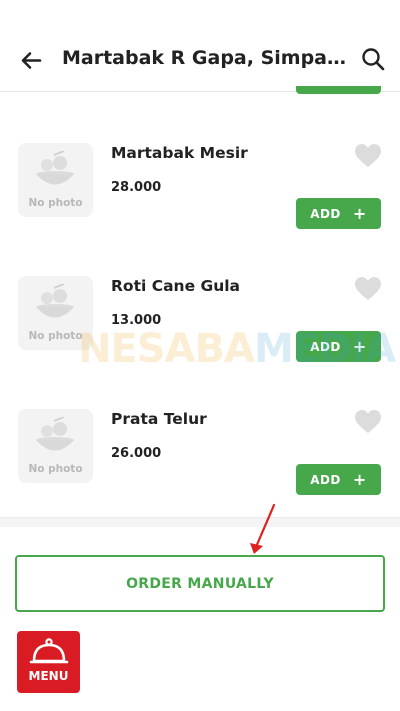 The width and height of the screenshot is (400, 711). What do you see at coordinates (176, 286) in the screenshot?
I see `item-name: Roti Cane Gula` at bounding box center [176, 286].